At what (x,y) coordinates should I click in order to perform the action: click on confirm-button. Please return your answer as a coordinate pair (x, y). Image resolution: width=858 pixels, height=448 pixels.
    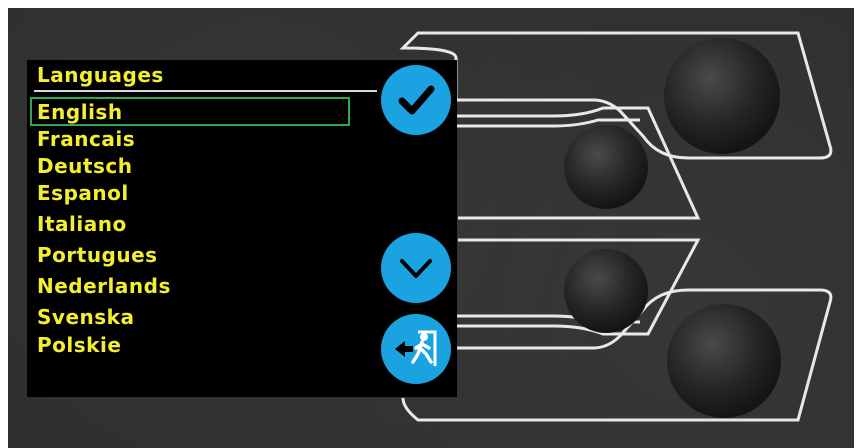
    Looking at the image, I should click on (416, 100).